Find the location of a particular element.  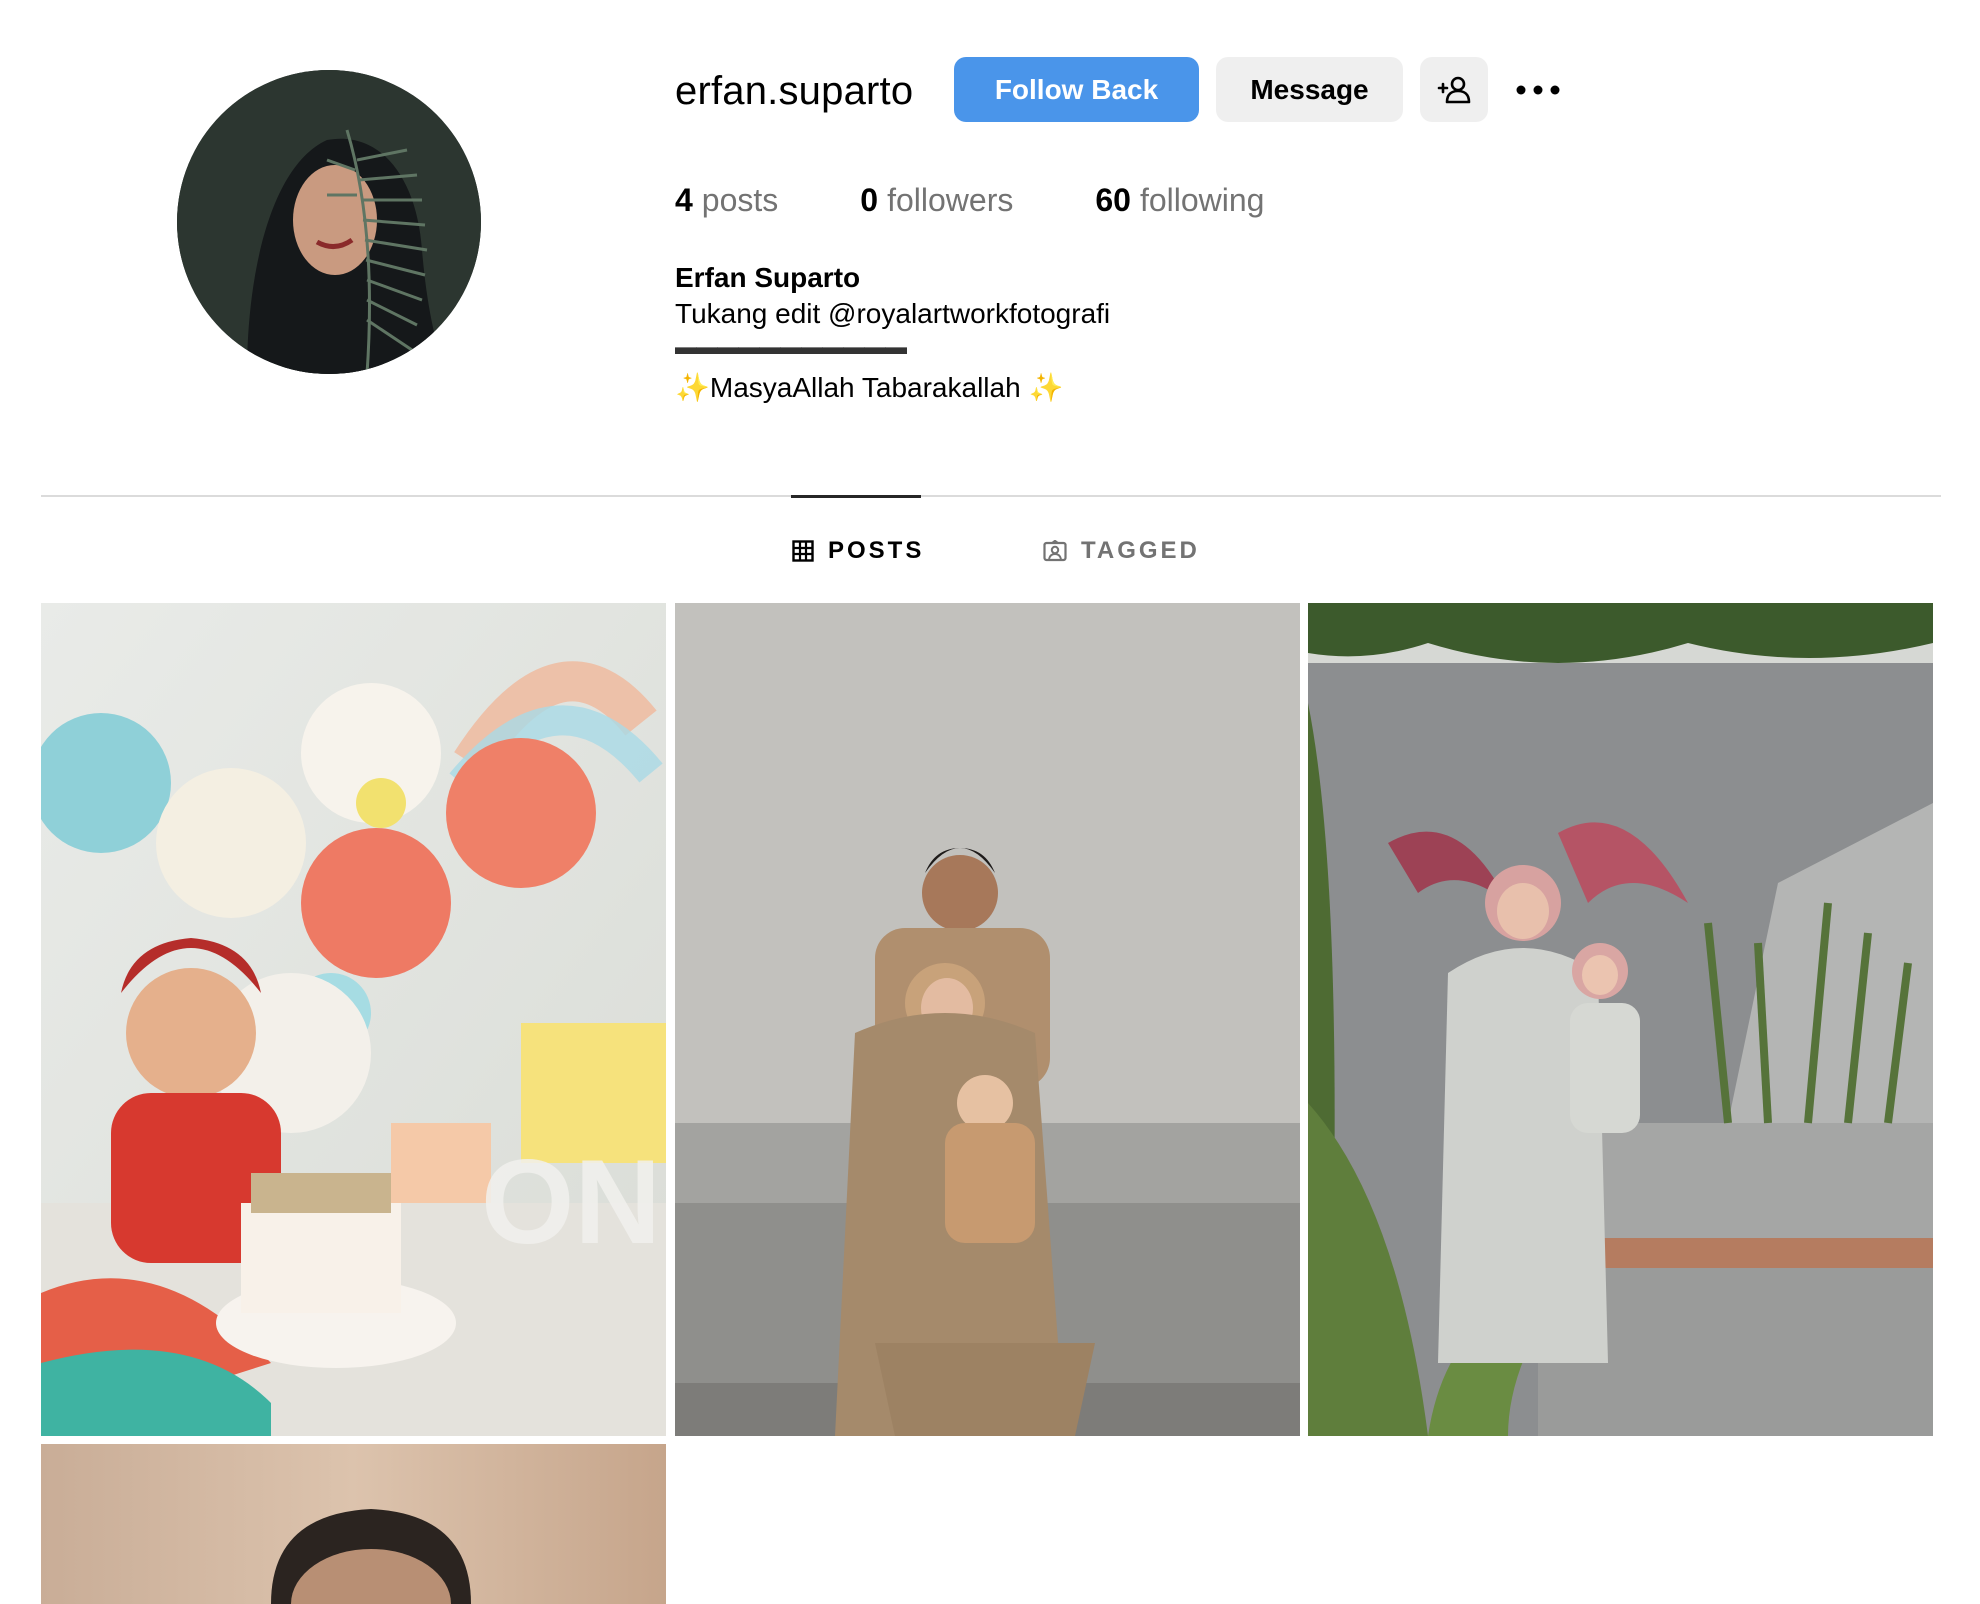

message-button: Message is located at coordinates (1309, 89).